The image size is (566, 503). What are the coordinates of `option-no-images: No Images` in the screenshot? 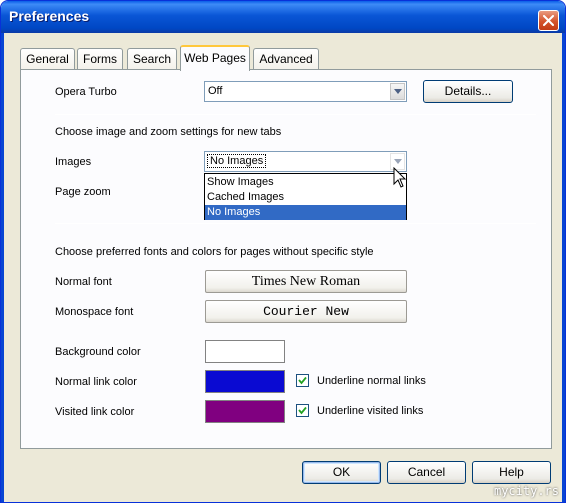 It's located at (305, 212).